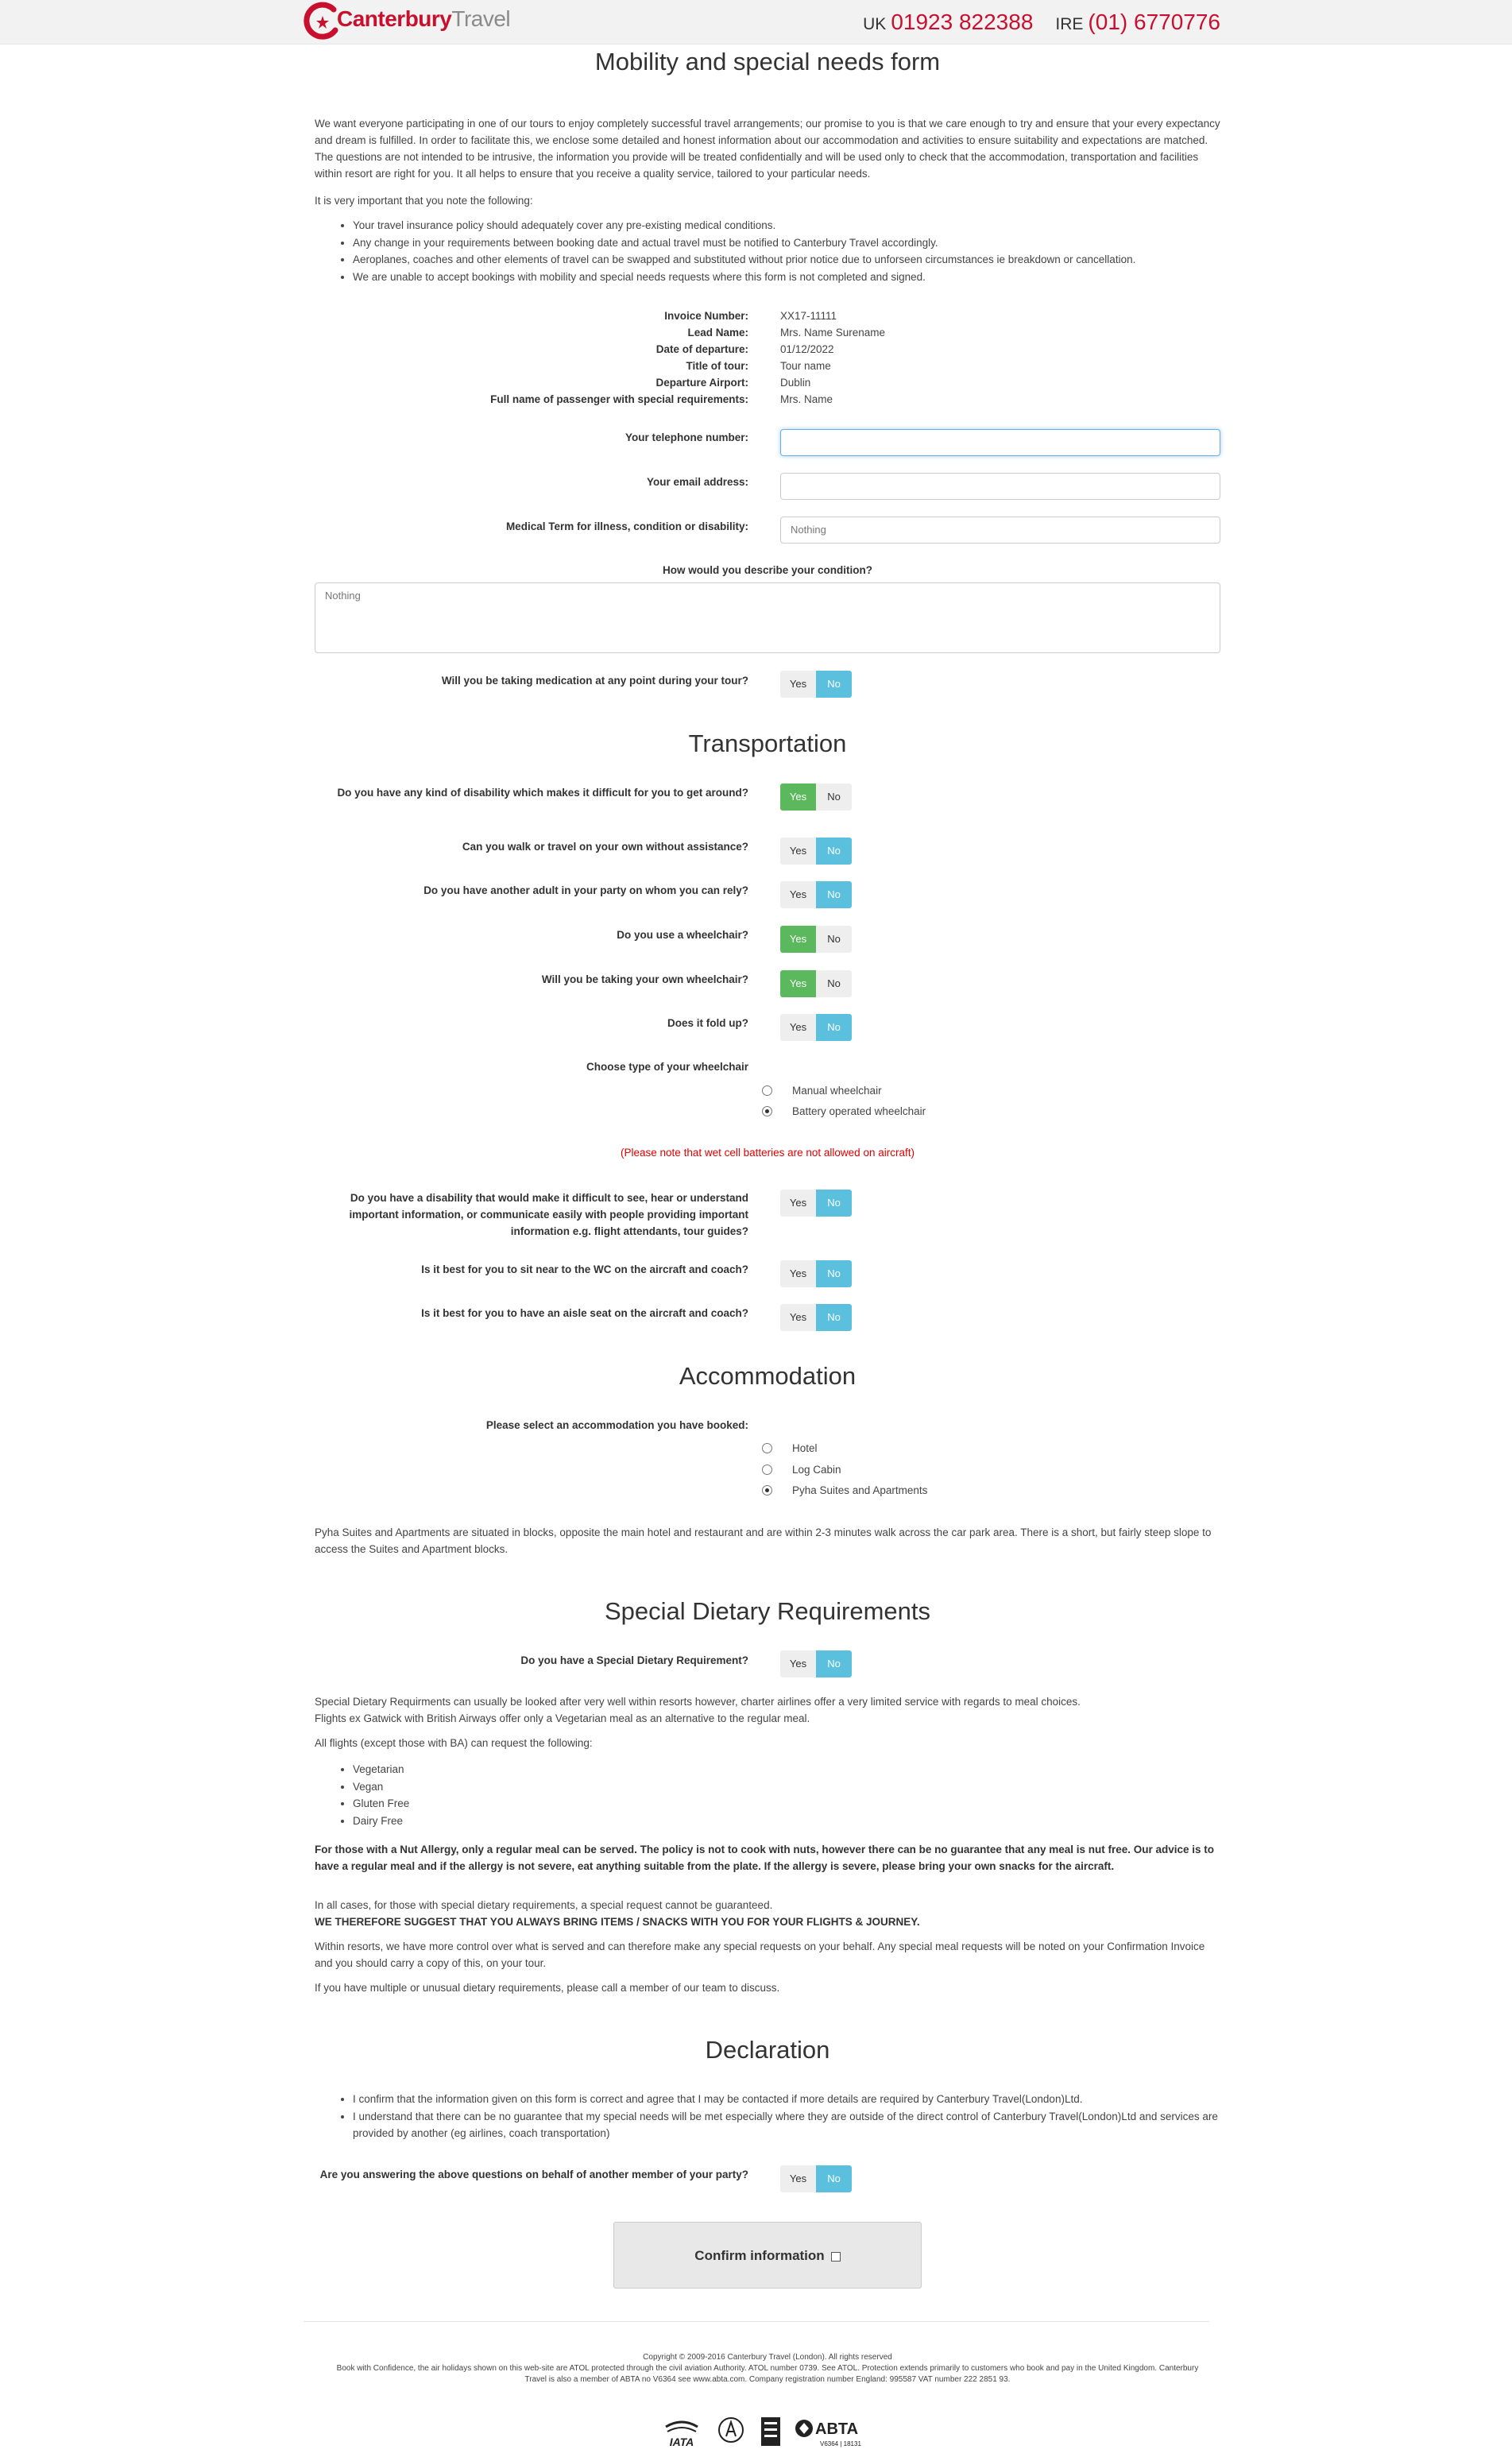 The width and height of the screenshot is (1512, 2457). What do you see at coordinates (1000, 442) in the screenshot?
I see `phone-input` at bounding box center [1000, 442].